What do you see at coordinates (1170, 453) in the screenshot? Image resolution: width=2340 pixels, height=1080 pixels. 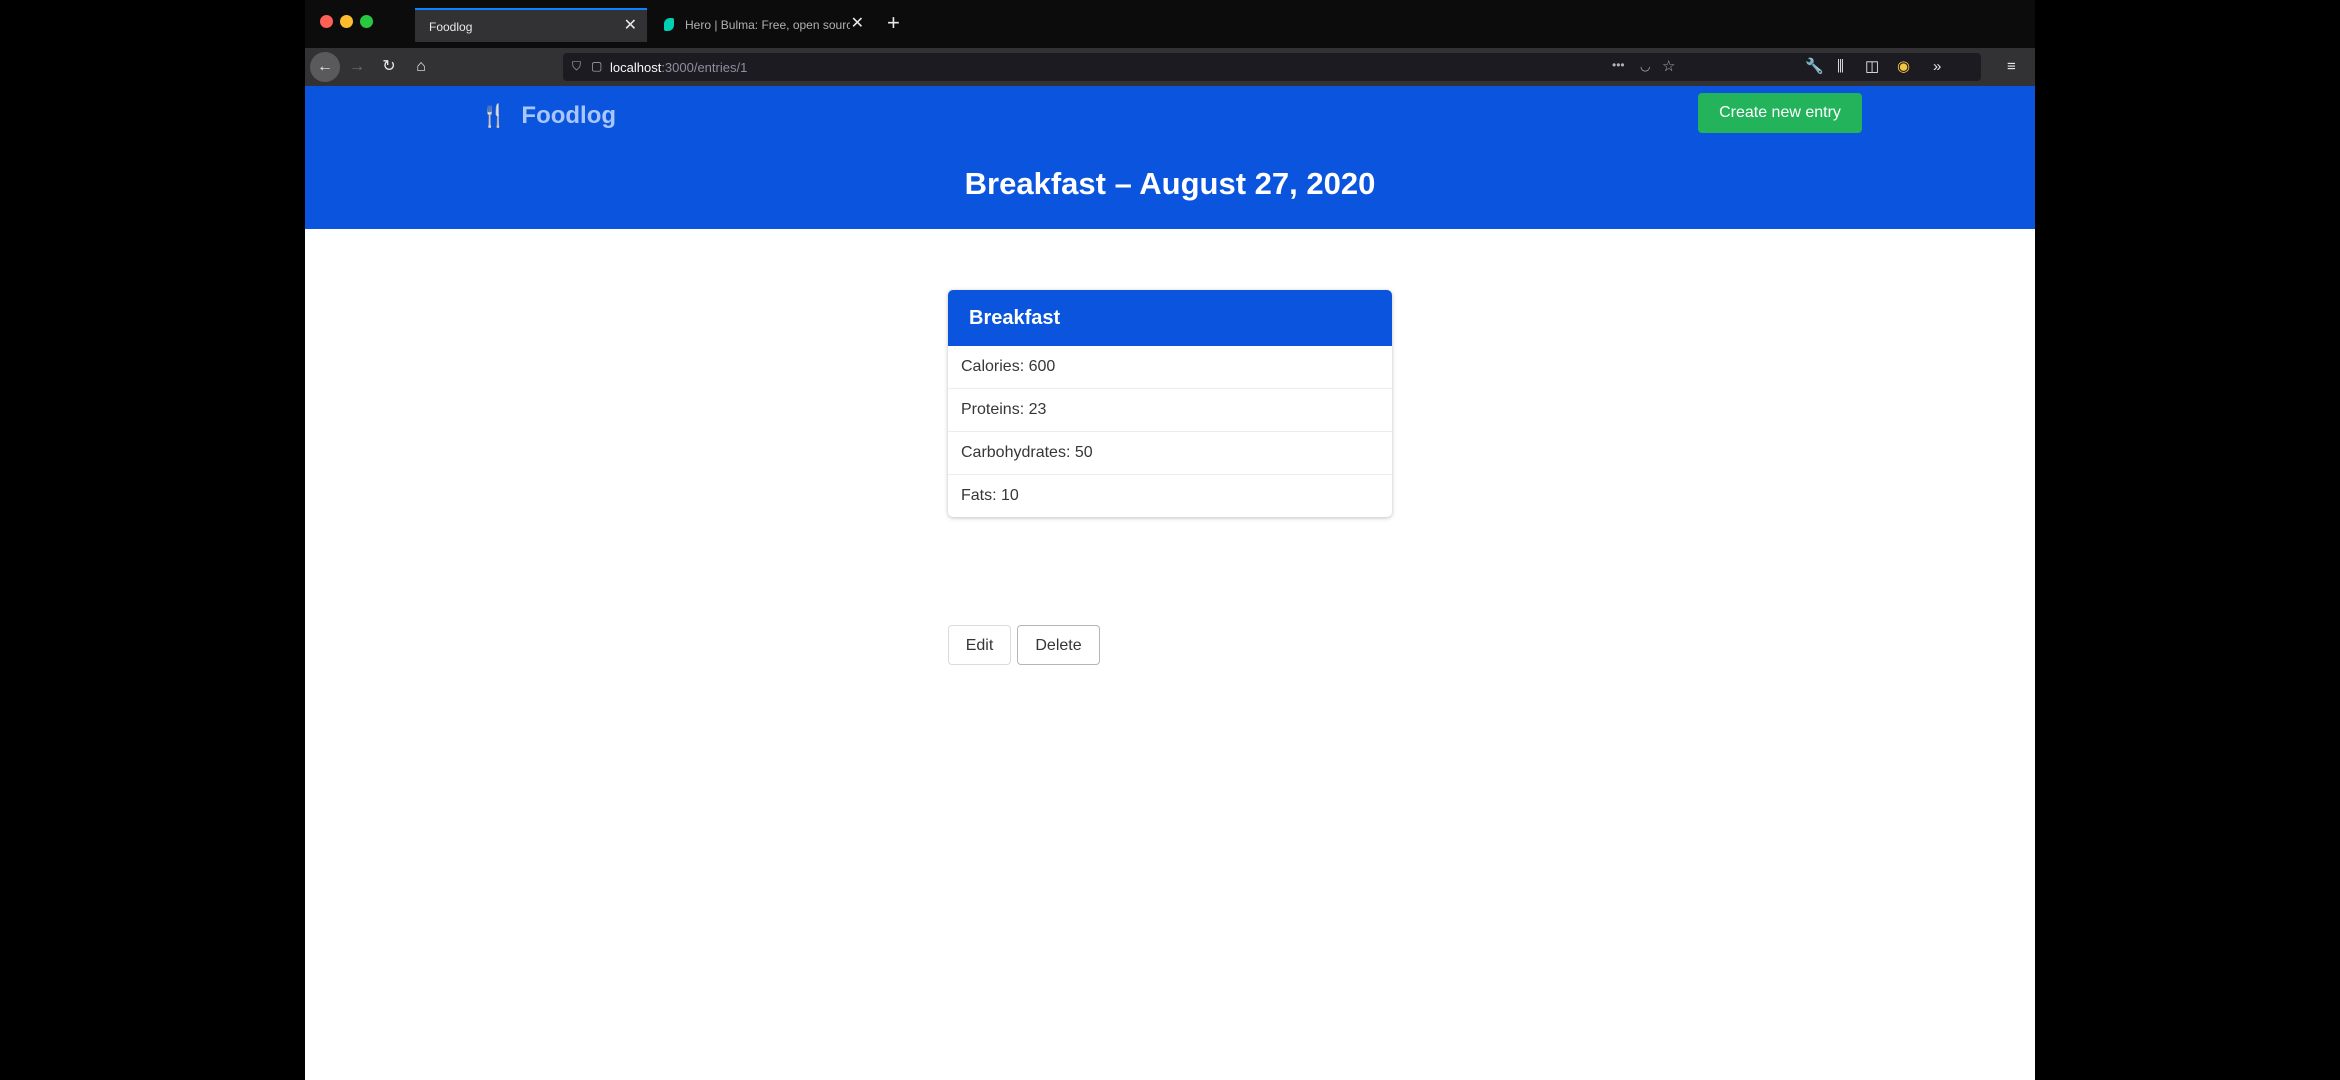 I see `list-item-carbohydrates: Carbohydrates: 50` at bounding box center [1170, 453].